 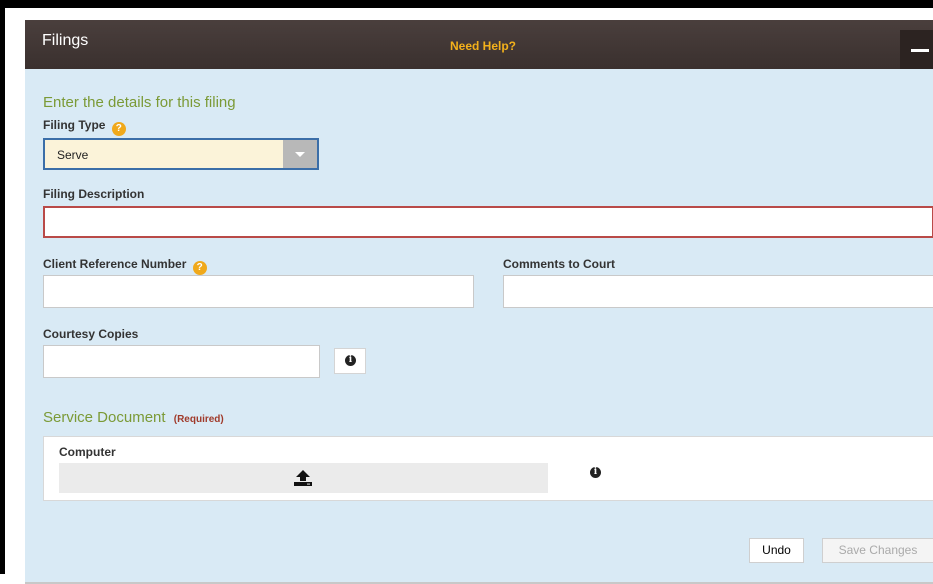 What do you see at coordinates (65, 40) in the screenshot?
I see `panel-title: Filings` at bounding box center [65, 40].